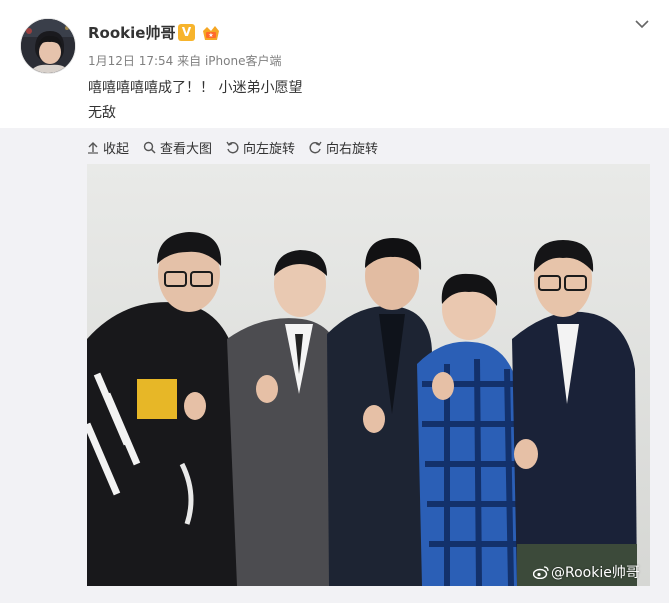 The height and width of the screenshot is (603, 669). Describe the element at coordinates (352, 149) in the screenshot. I see `rotate-right-label: 向右旋转` at that location.